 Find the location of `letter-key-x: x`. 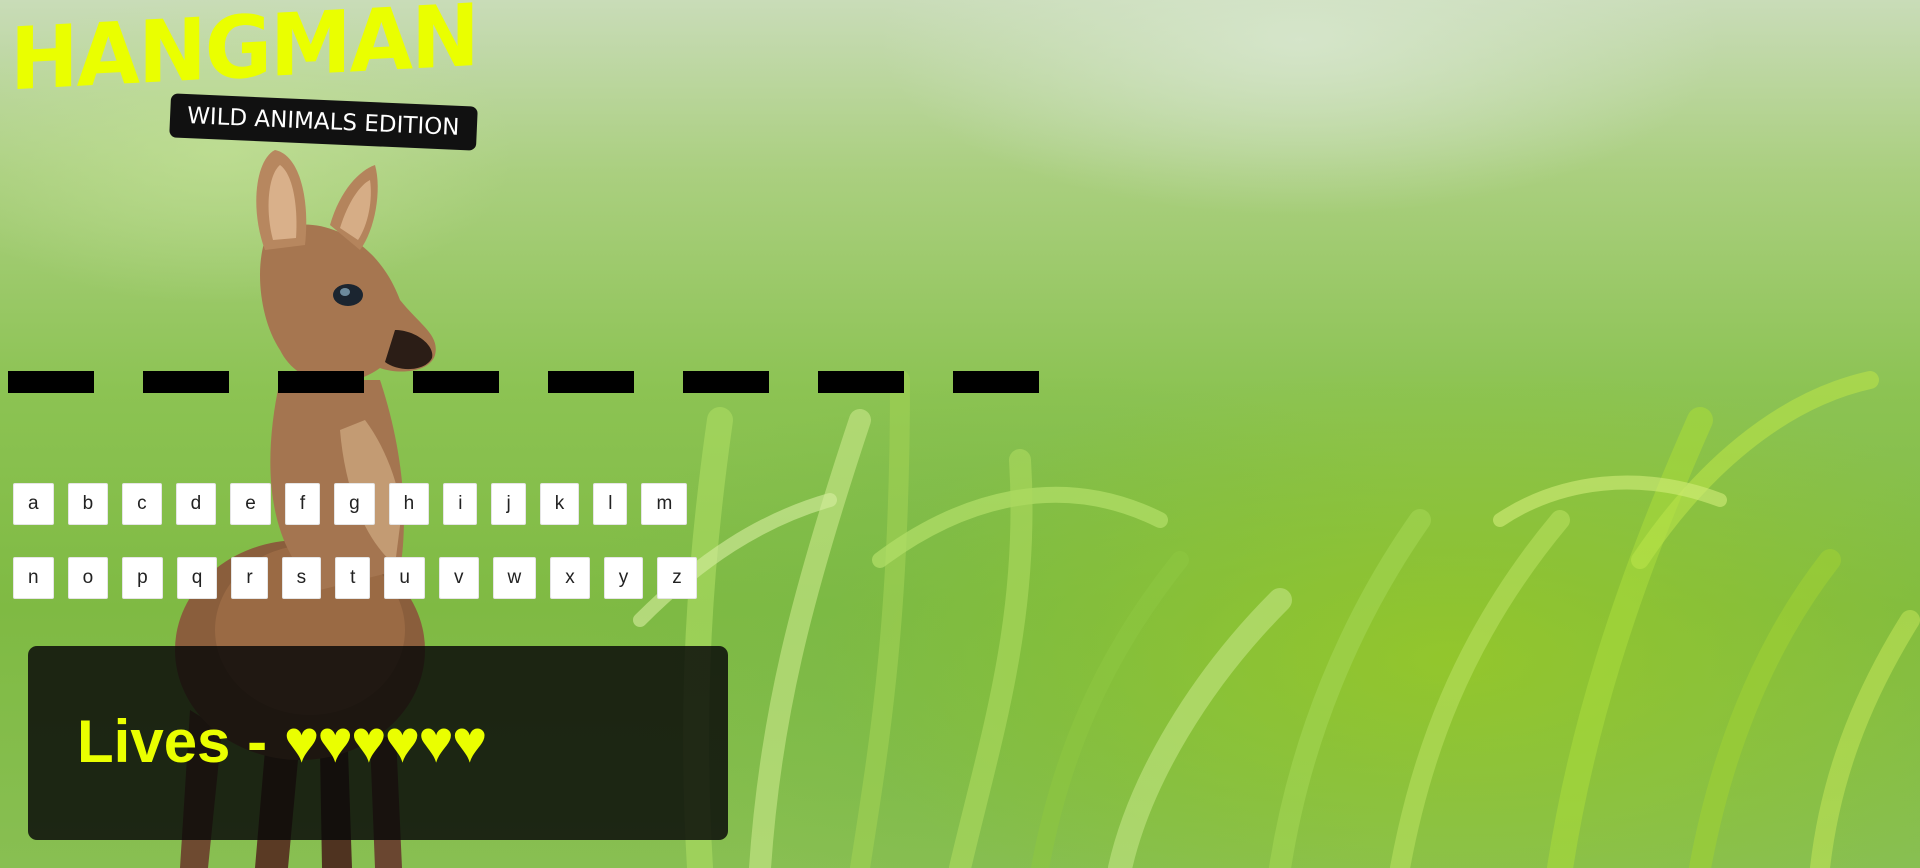

letter-key-x: x is located at coordinates (570, 578).